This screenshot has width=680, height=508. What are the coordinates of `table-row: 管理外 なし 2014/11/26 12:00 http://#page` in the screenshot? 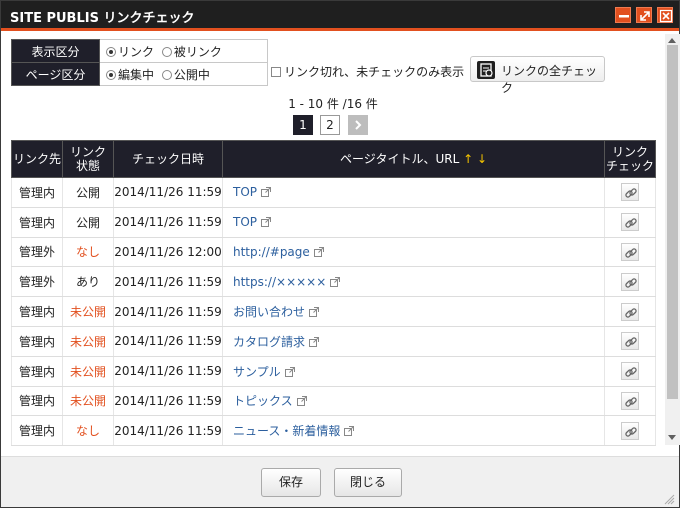 It's located at (333, 252).